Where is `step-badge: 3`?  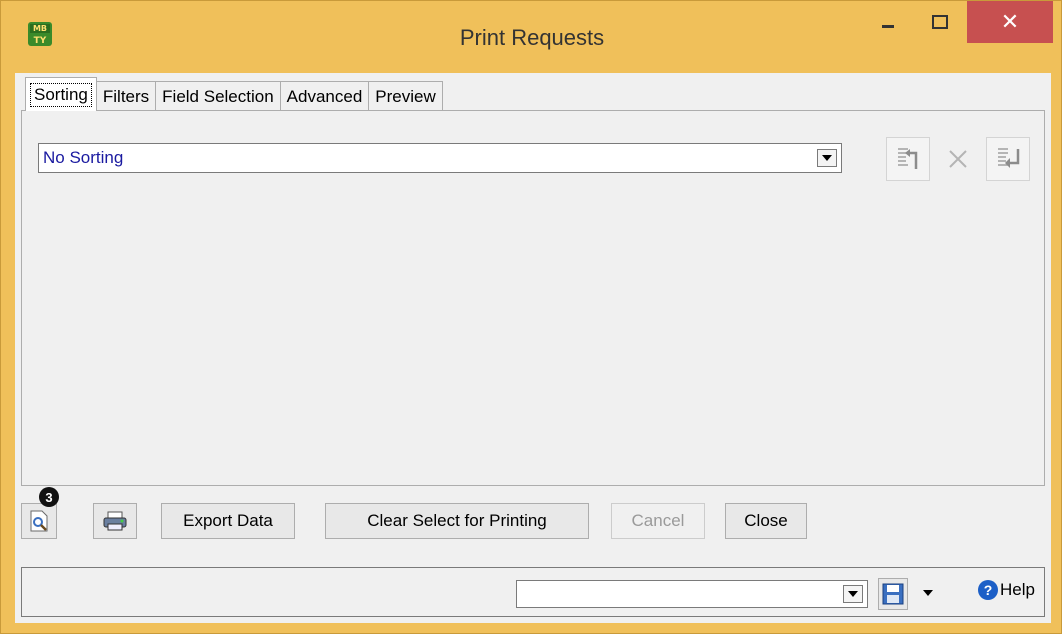
step-badge: 3 is located at coordinates (49, 497).